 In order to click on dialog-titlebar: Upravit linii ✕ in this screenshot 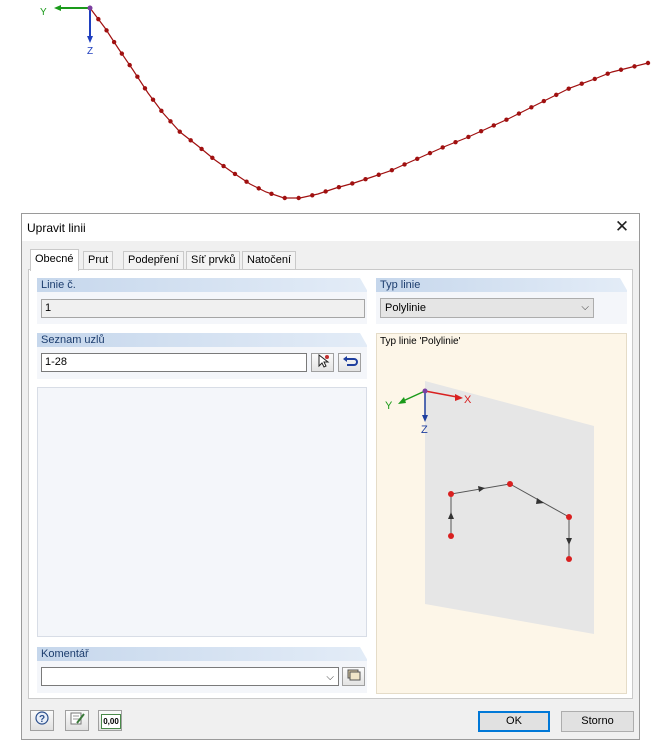, I will do `click(330, 227)`.